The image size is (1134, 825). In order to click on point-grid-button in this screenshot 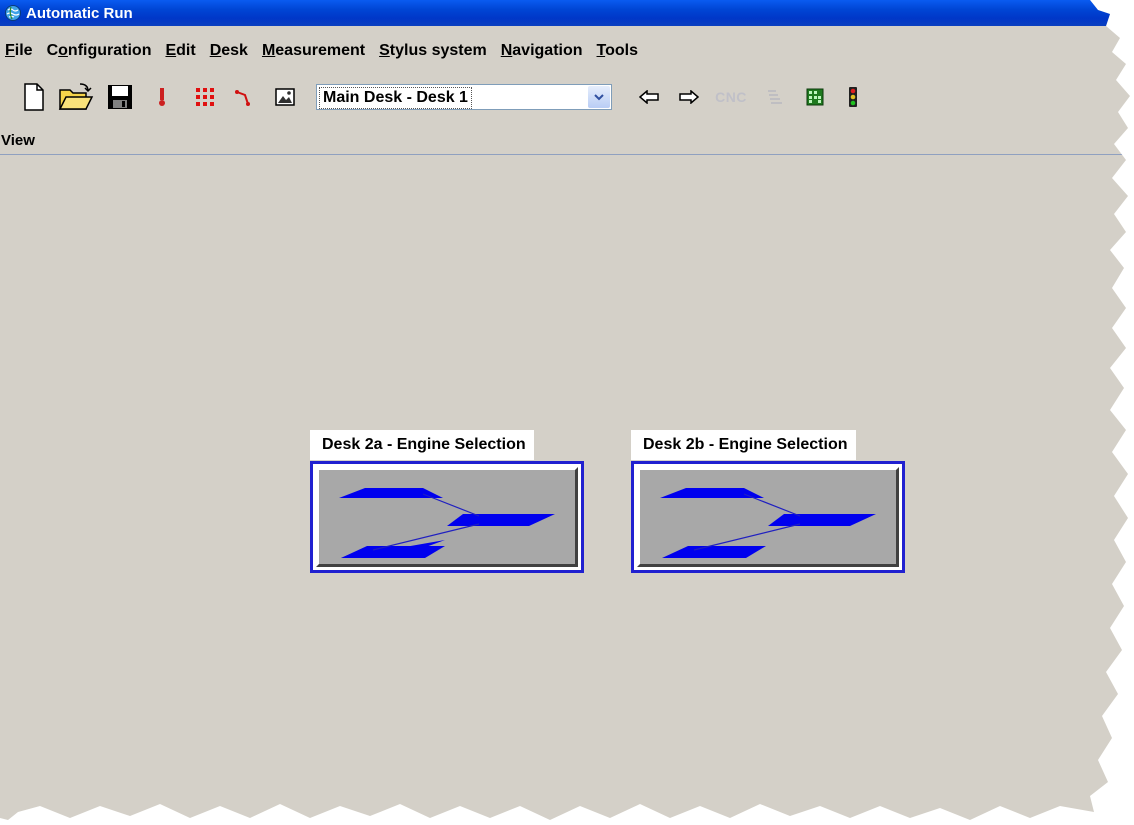, I will do `click(205, 97)`.